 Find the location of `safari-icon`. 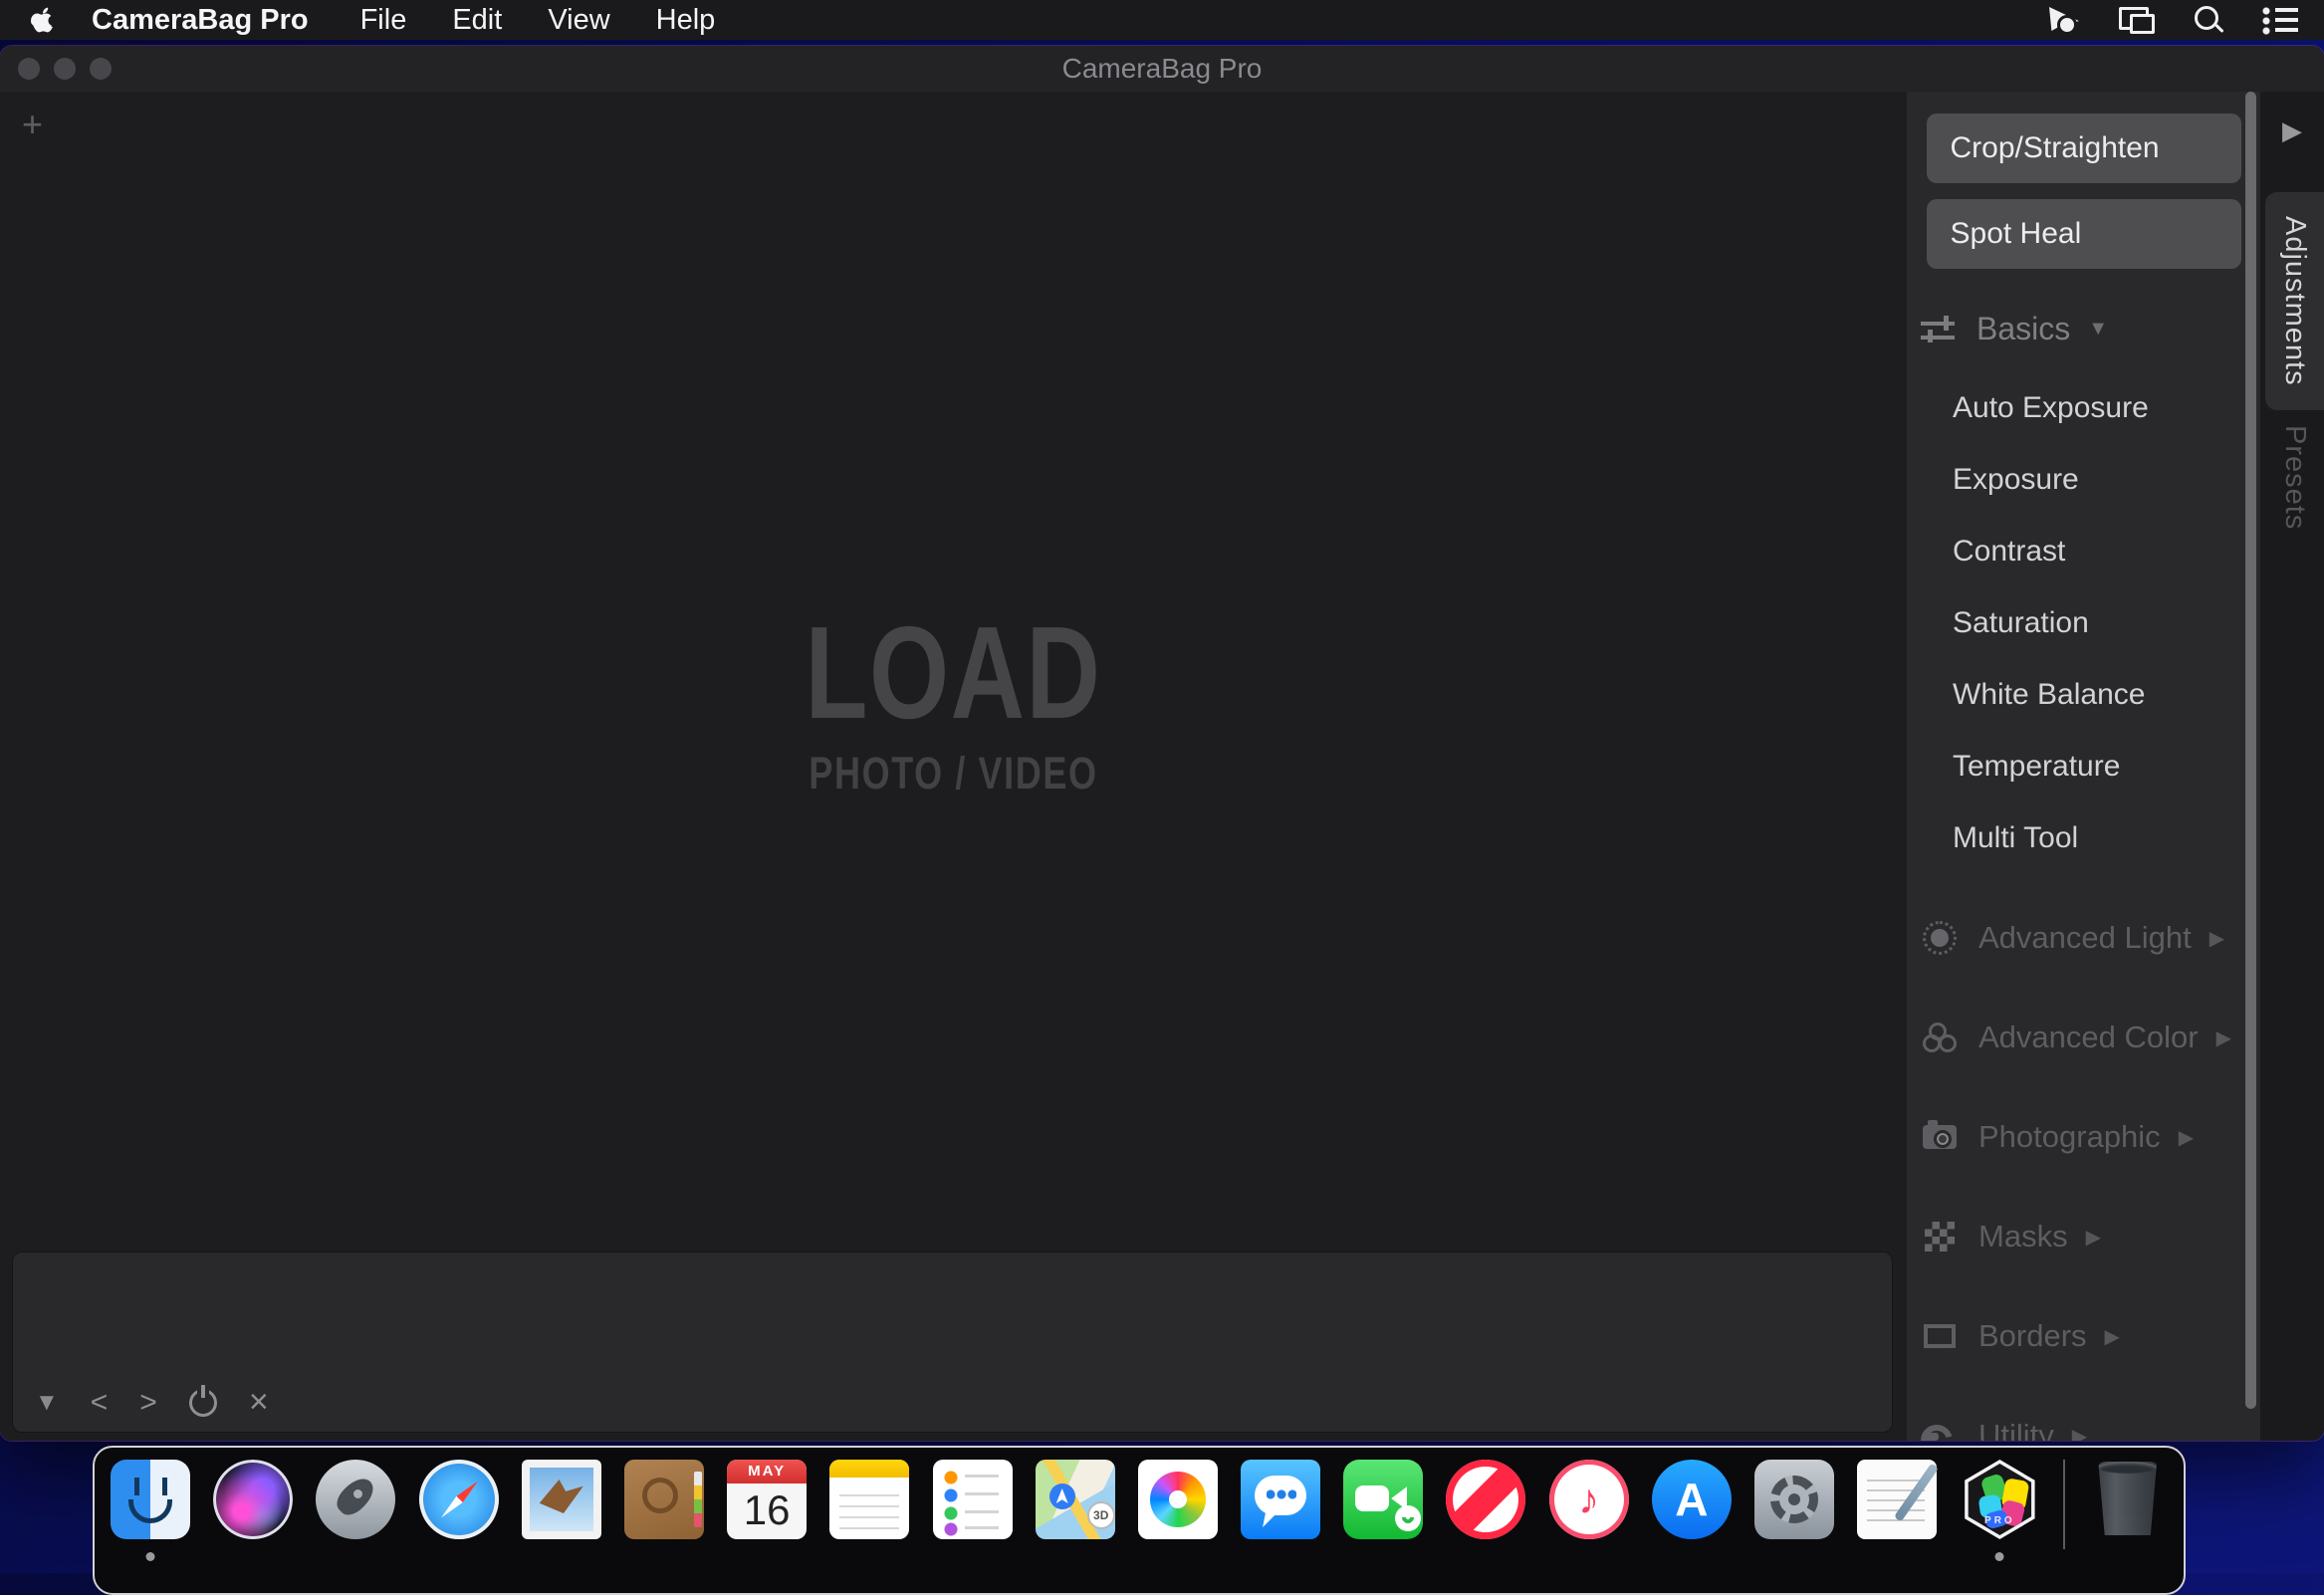

safari-icon is located at coordinates (458, 1499).